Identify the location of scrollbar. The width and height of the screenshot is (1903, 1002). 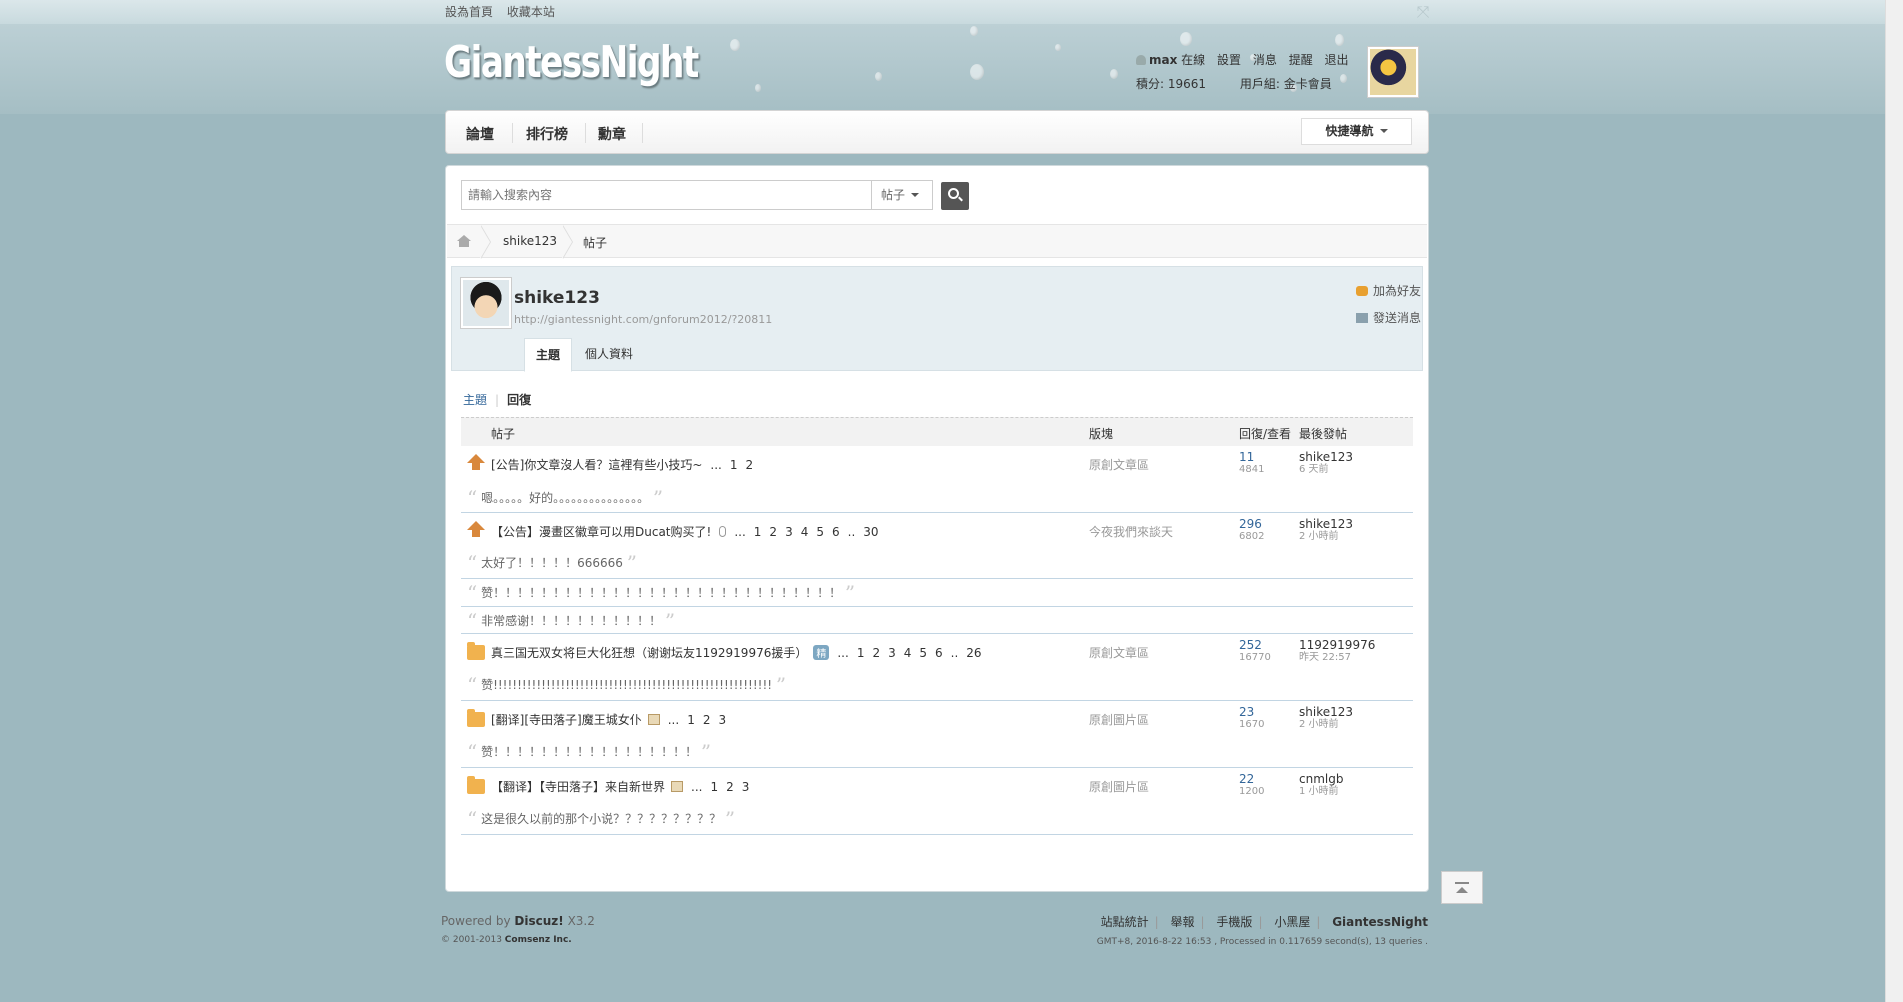
(1894, 501).